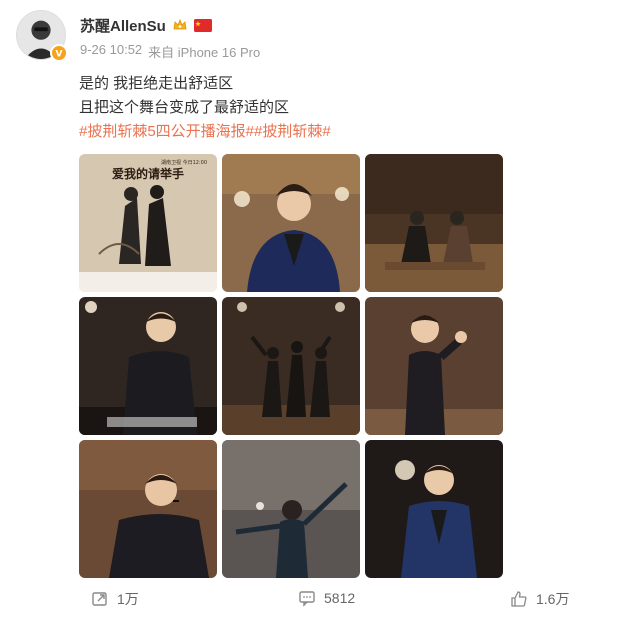 The height and width of the screenshot is (617, 640). Describe the element at coordinates (123, 25) in the screenshot. I see `username: 苏醒AllenSu` at that location.